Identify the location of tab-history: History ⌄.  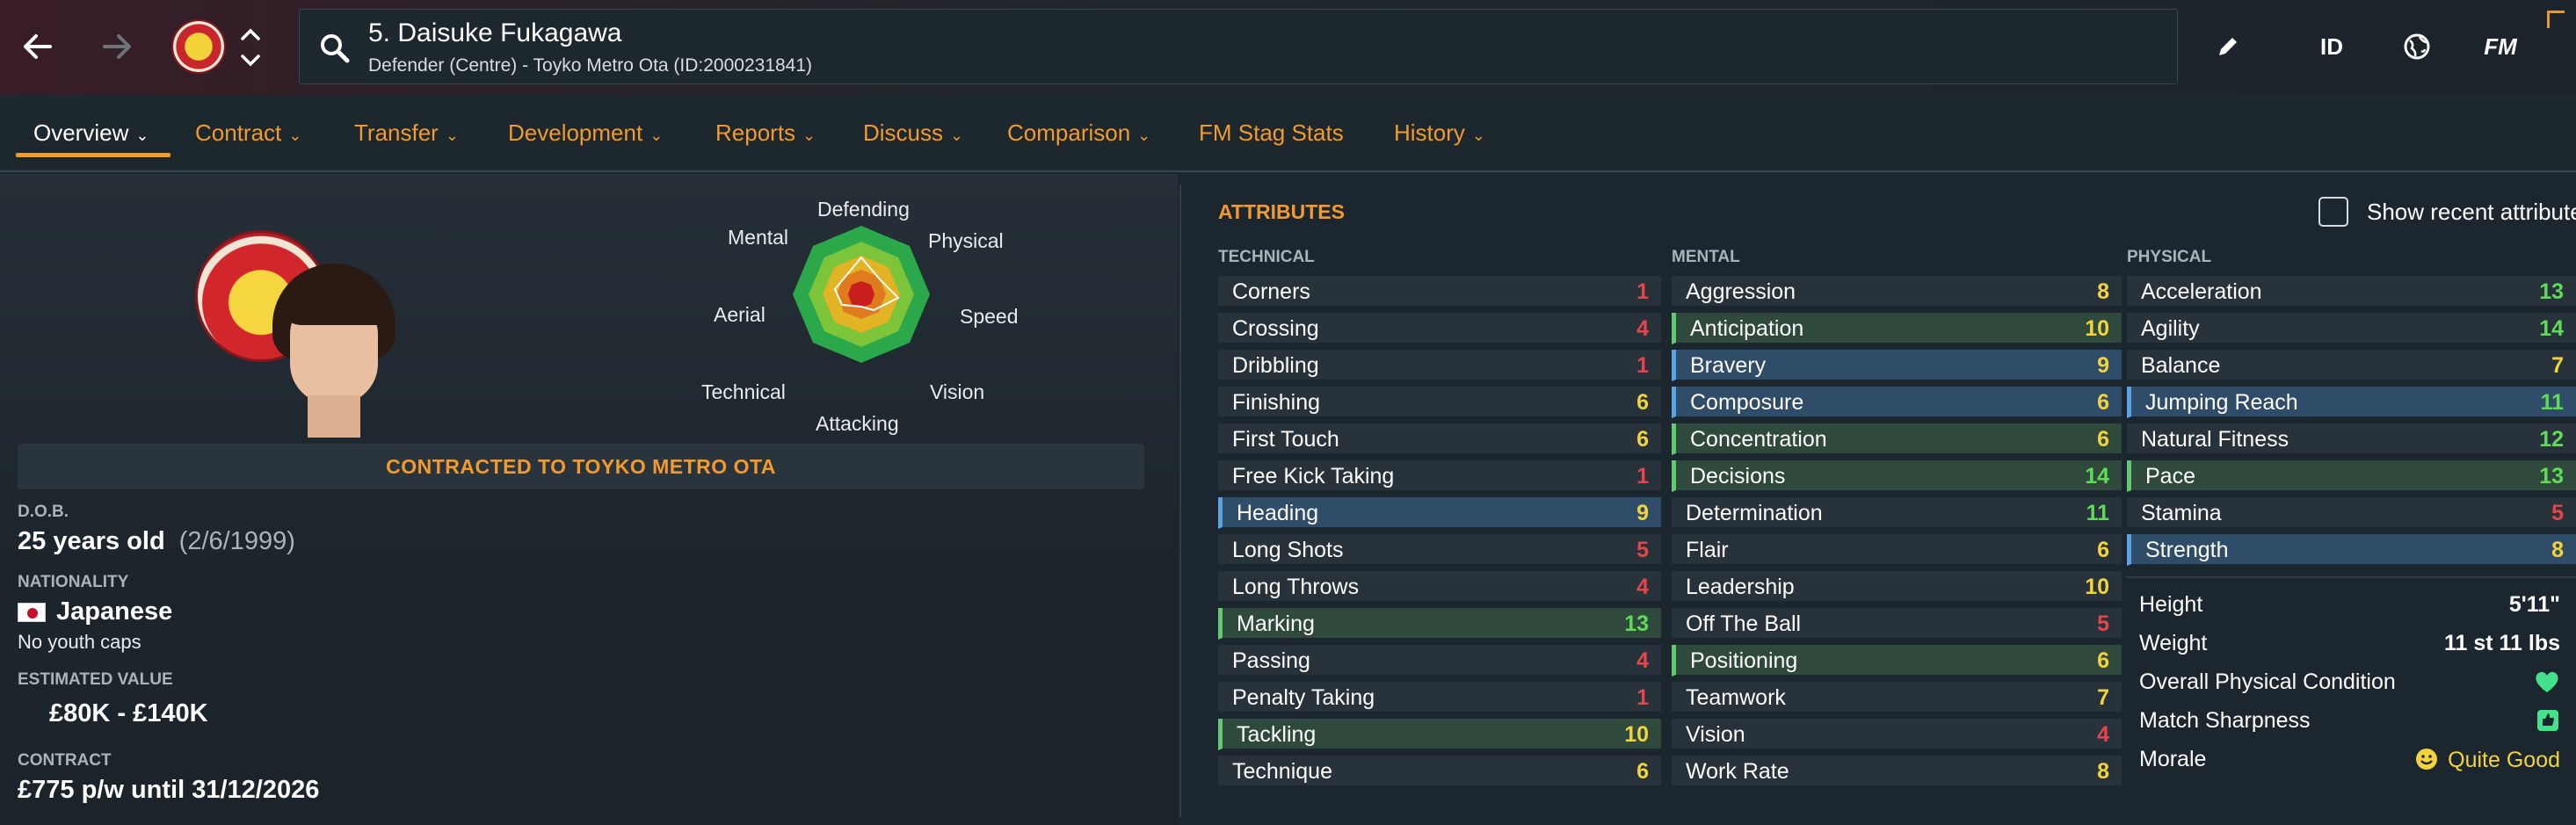
(1439, 133).